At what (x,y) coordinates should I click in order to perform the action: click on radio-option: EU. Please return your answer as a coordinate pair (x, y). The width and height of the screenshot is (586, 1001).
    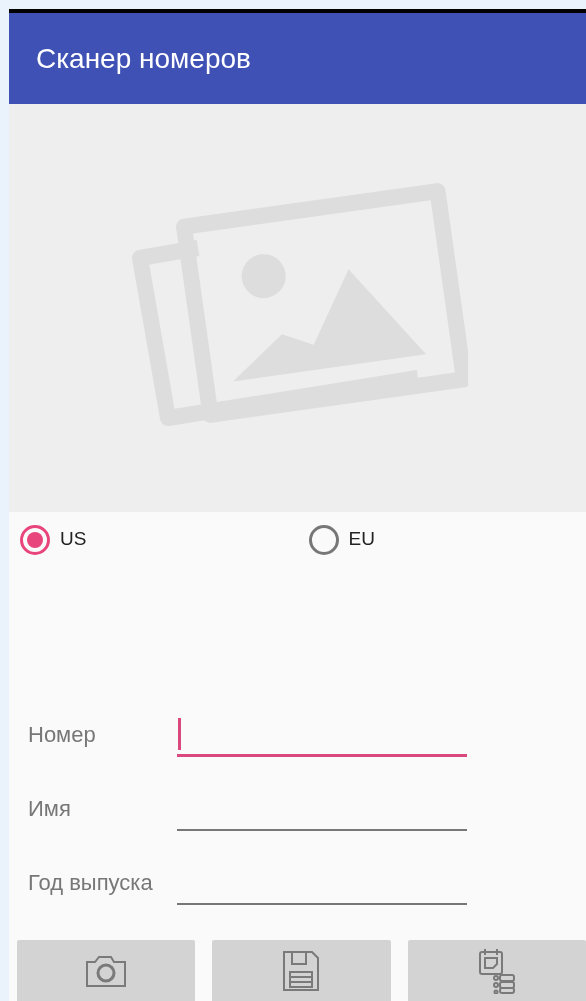
    Looking at the image, I should click on (441, 539).